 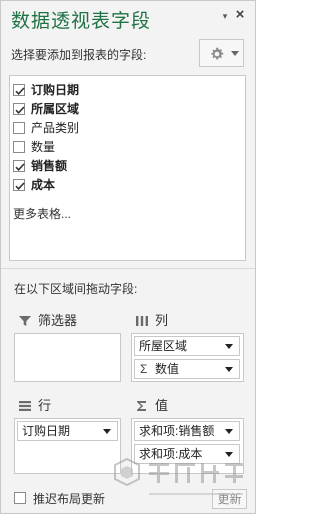 I want to click on pane-title: 数据透视表字段, so click(x=81, y=21).